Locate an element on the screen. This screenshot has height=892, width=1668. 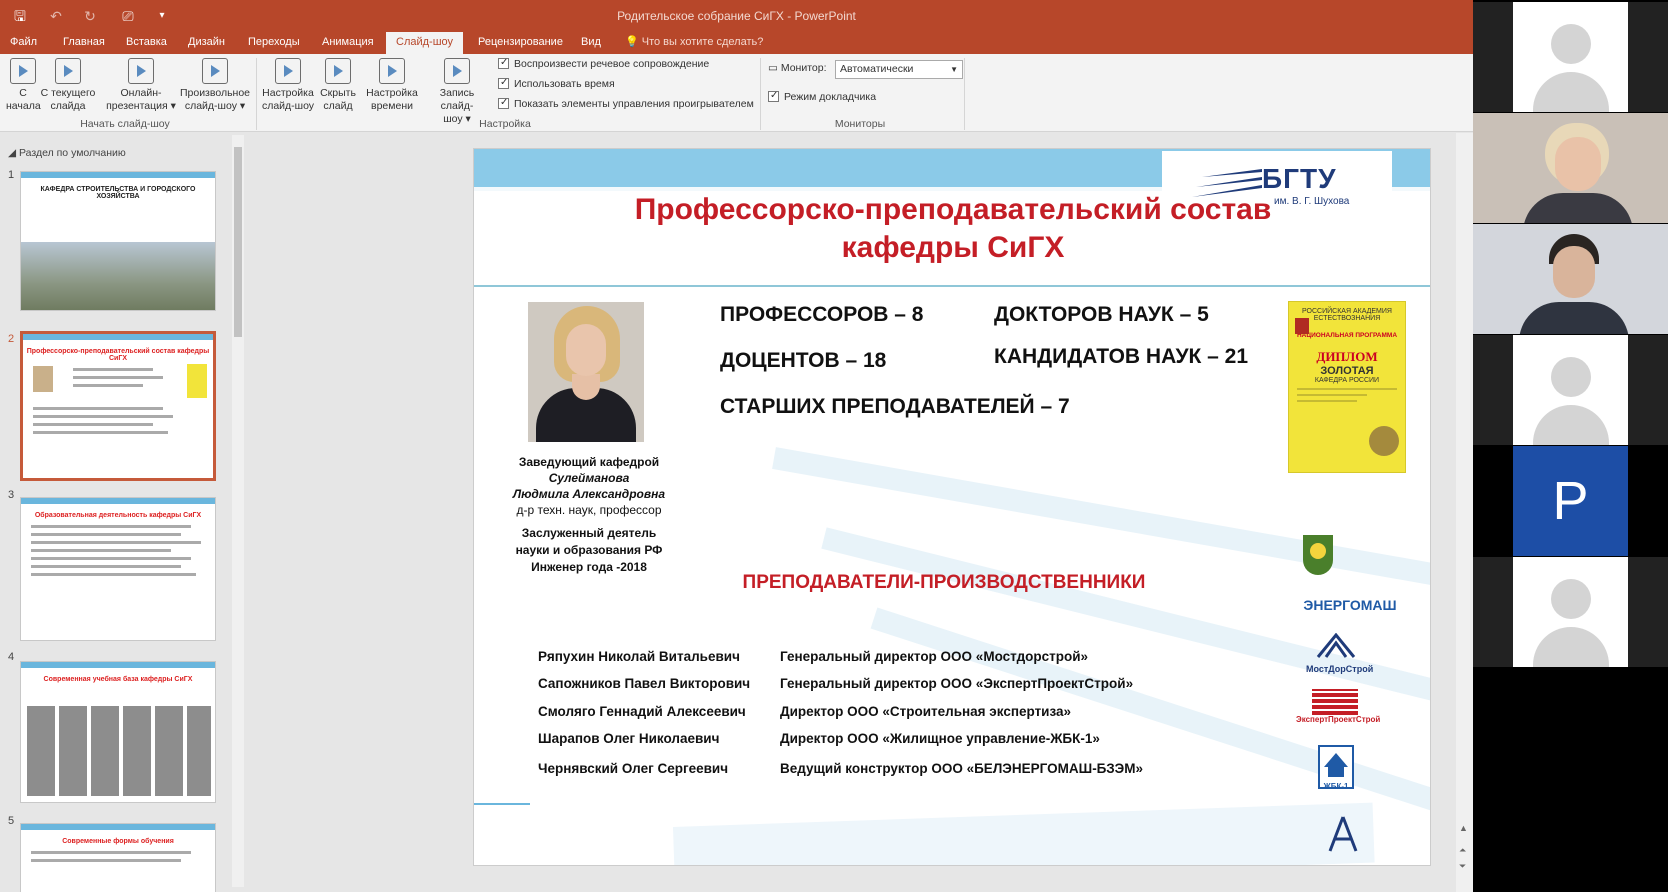
mostdorstroy-text: МостДорСтрой is located at coordinates (1340, 669).